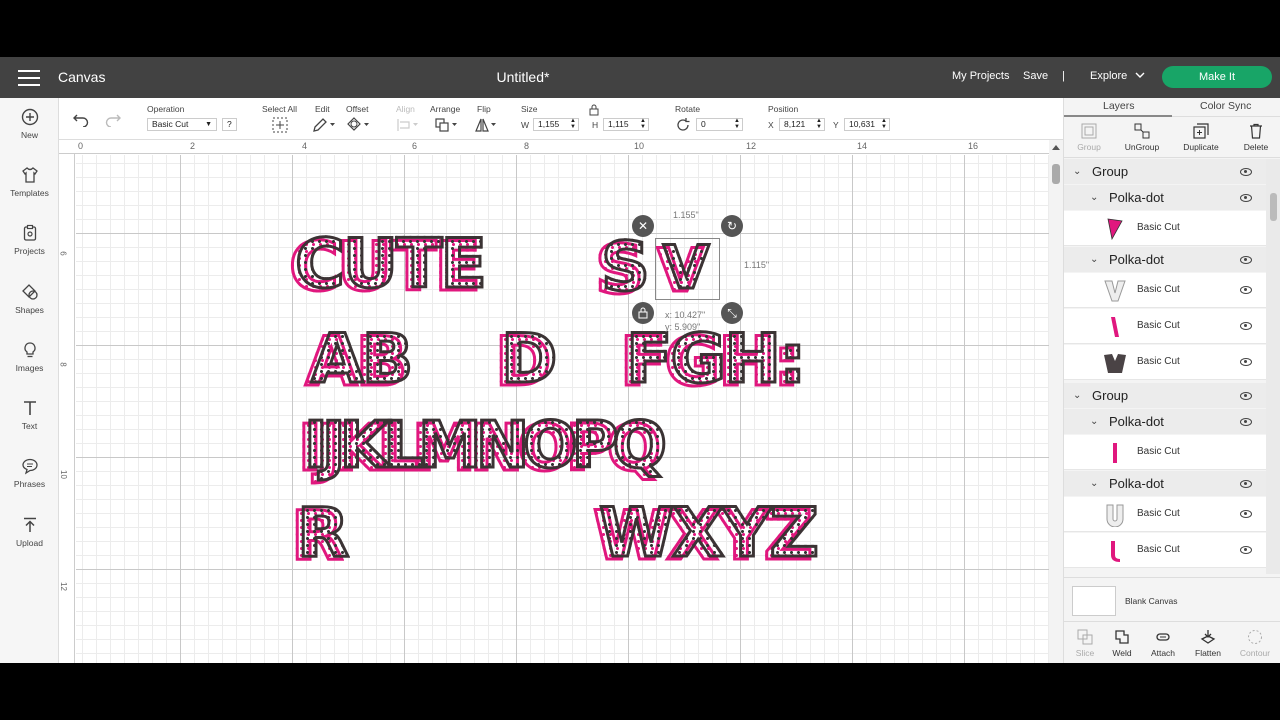  I want to click on rotate-handle-icon: ↻, so click(732, 226).